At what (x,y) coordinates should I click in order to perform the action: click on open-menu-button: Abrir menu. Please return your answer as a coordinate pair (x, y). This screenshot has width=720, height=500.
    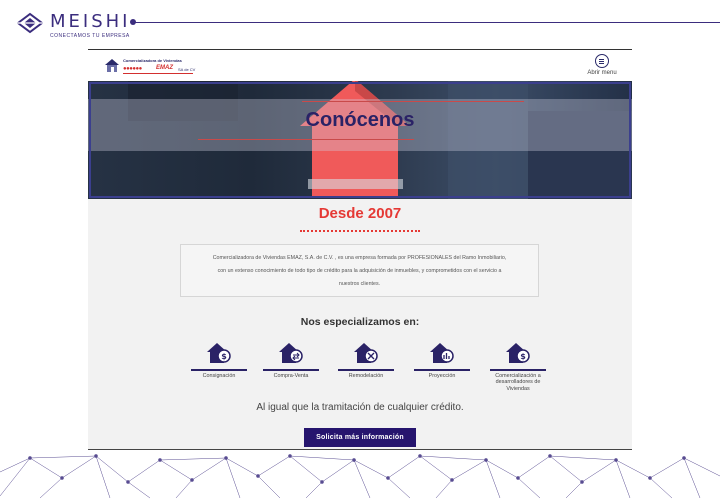
    Looking at the image, I should click on (602, 66).